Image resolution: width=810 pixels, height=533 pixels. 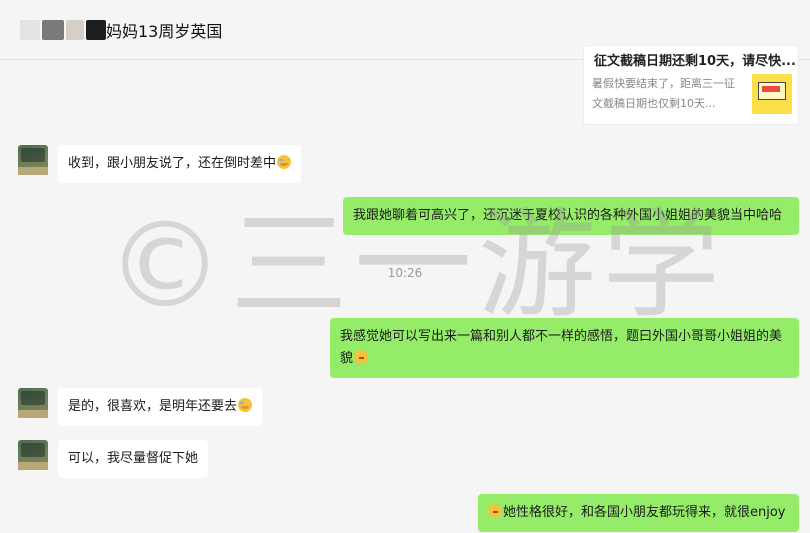 I want to click on message-text: 是的，很喜欢，是明年还要去, so click(x=153, y=406).